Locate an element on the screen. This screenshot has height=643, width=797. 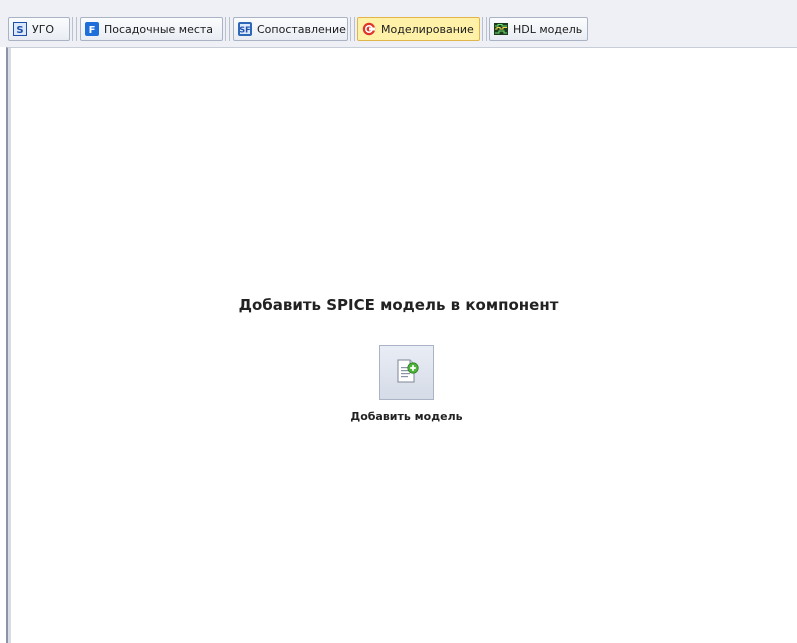
add-document-icon is located at coordinates (407, 373).